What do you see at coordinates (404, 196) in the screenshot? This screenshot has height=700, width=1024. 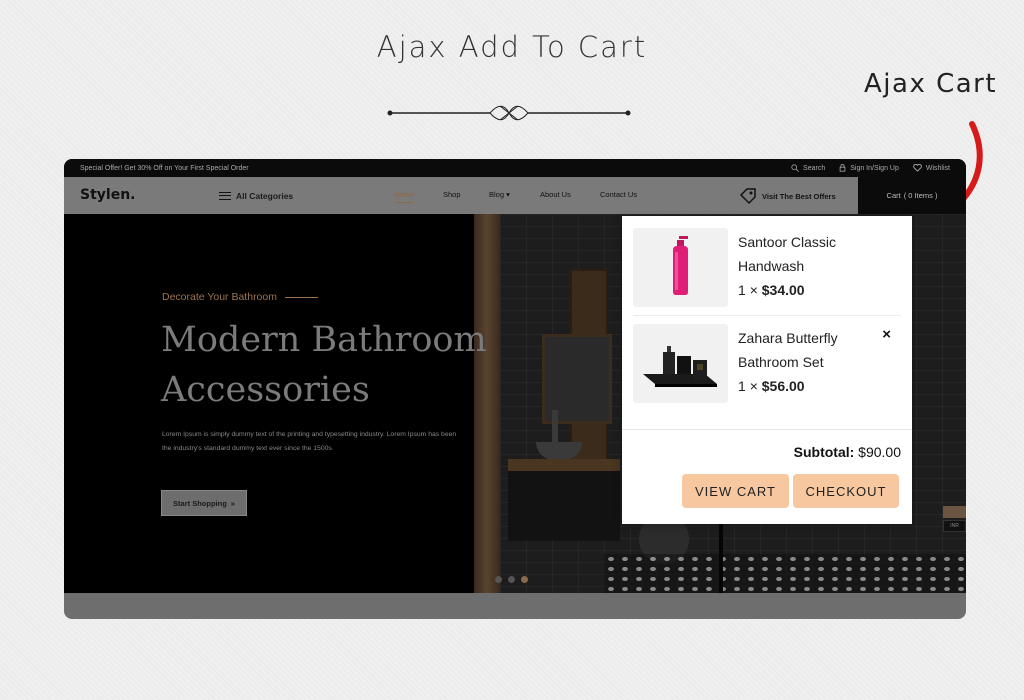 I see `nav-home: Home` at bounding box center [404, 196].